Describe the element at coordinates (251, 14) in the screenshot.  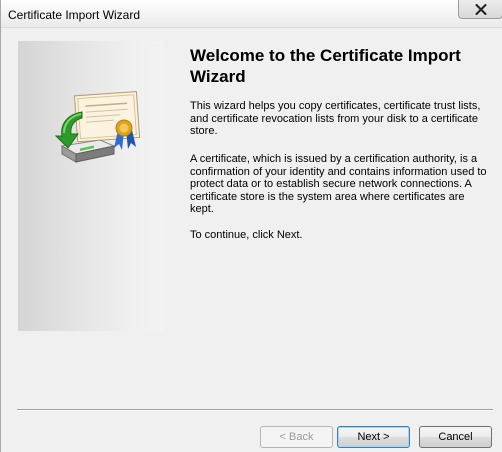
I see `title-bar: Certificate Import Wizard ​` at that location.